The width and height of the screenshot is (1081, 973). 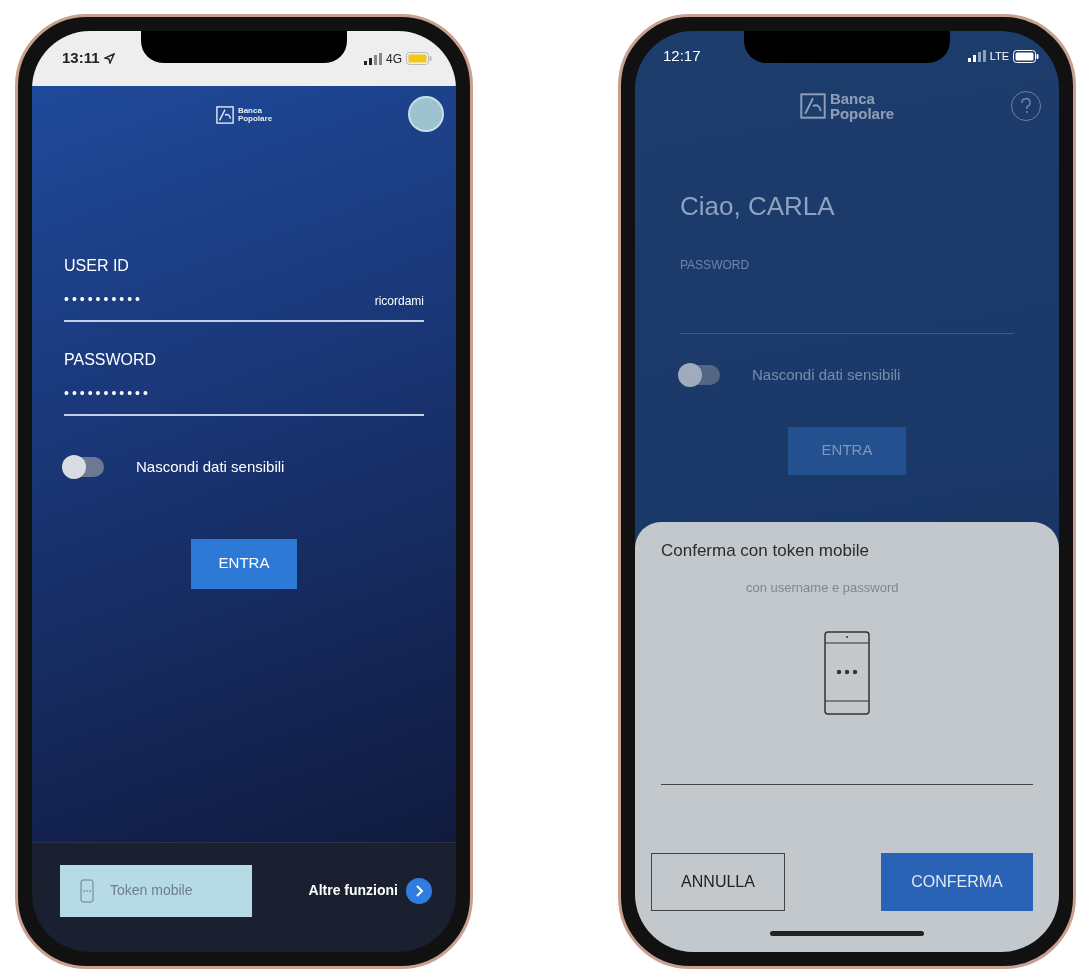 I want to click on status-time: 12:17, so click(x=682, y=55).